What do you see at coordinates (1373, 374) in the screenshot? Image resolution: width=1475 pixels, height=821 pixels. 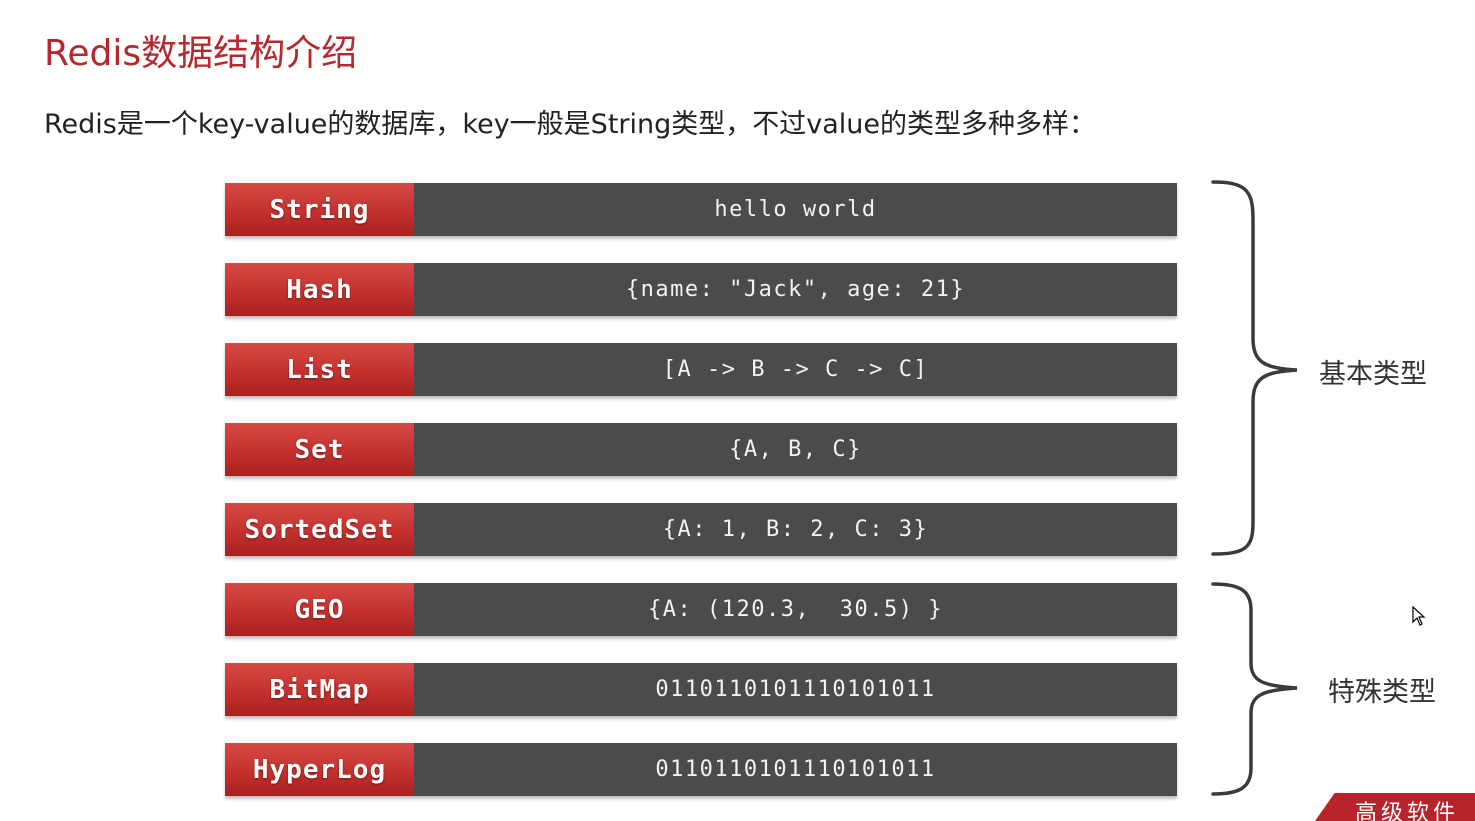 I see `basic-types-label: 基本类型` at bounding box center [1373, 374].